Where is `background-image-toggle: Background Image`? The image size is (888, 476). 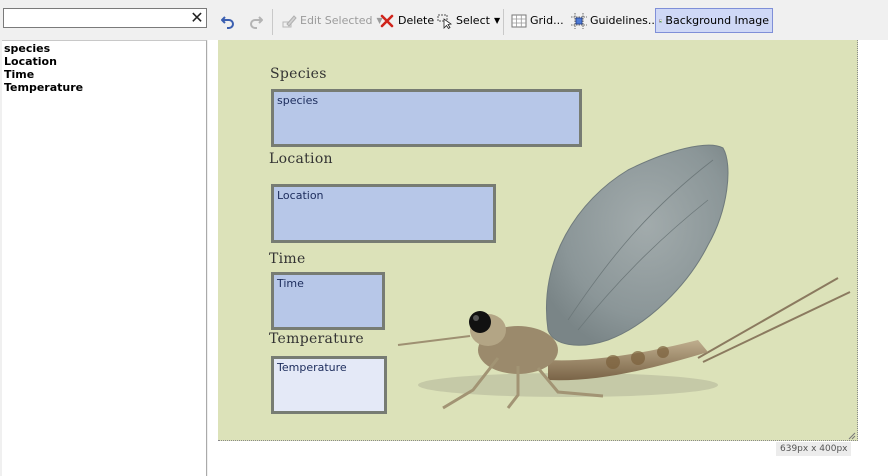 background-image-toggle: Background Image is located at coordinates (714, 20).